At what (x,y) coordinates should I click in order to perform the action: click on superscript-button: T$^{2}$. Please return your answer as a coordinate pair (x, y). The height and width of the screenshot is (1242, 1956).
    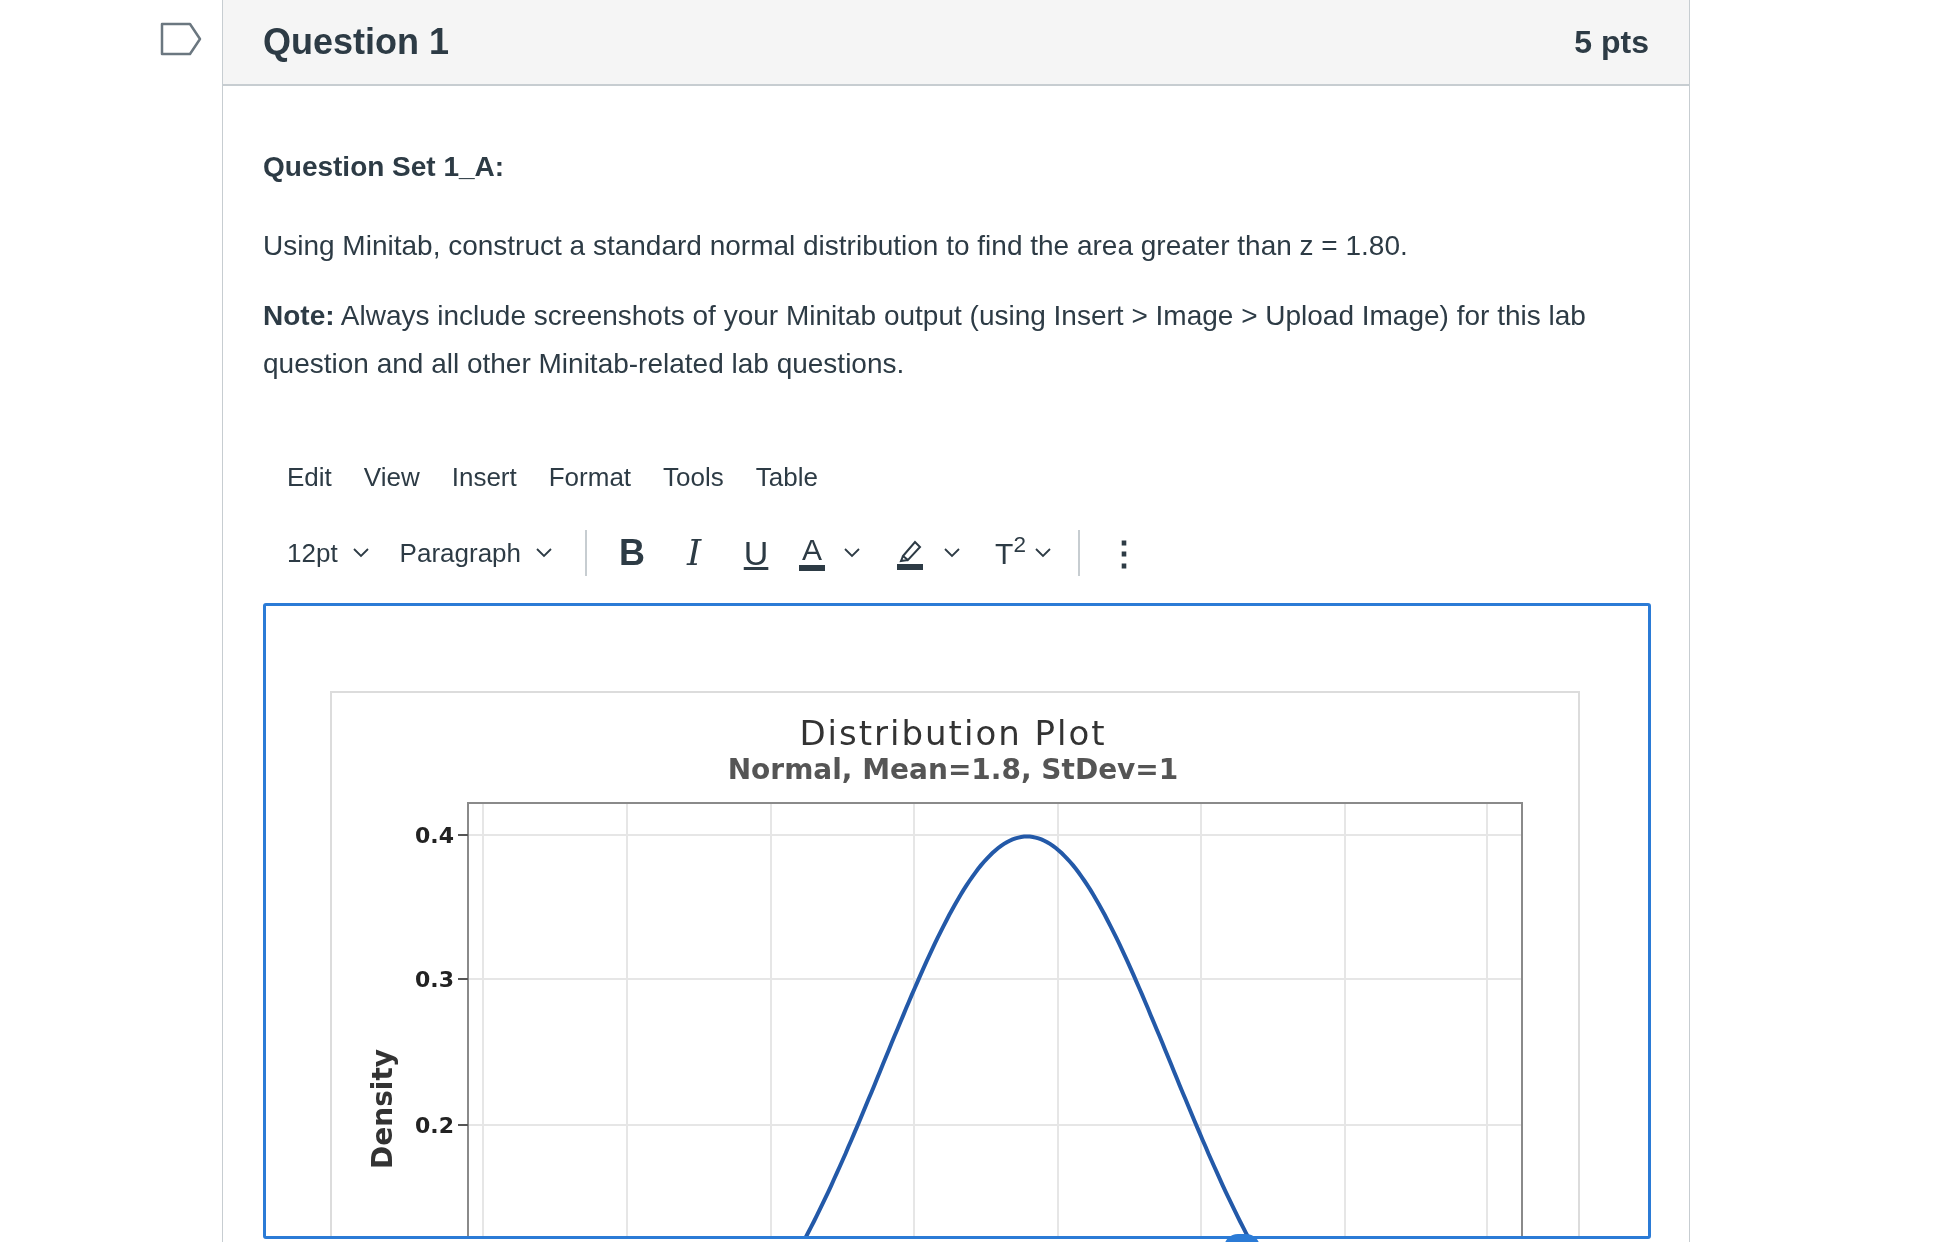
    Looking at the image, I should click on (1023, 553).